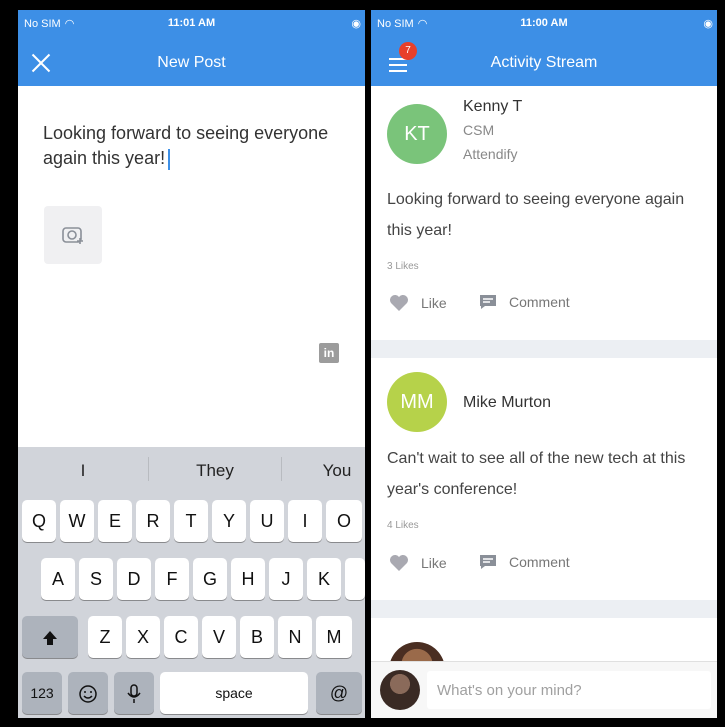 The width and height of the screenshot is (725, 727). What do you see at coordinates (153, 521) in the screenshot?
I see `key-r: R` at bounding box center [153, 521].